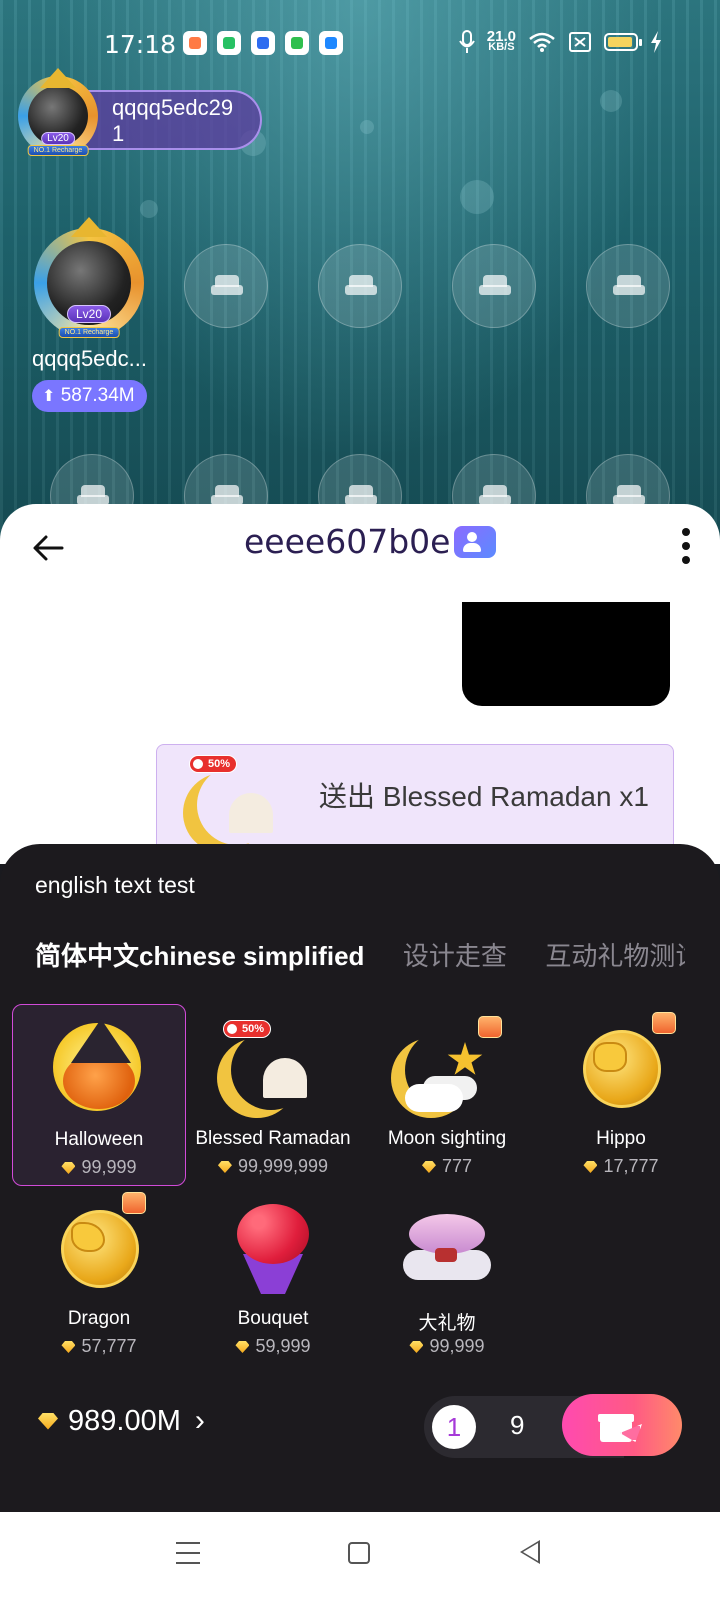 This screenshot has height=1600, width=720. I want to click on chat-title: eeee607b0e, so click(347, 541).